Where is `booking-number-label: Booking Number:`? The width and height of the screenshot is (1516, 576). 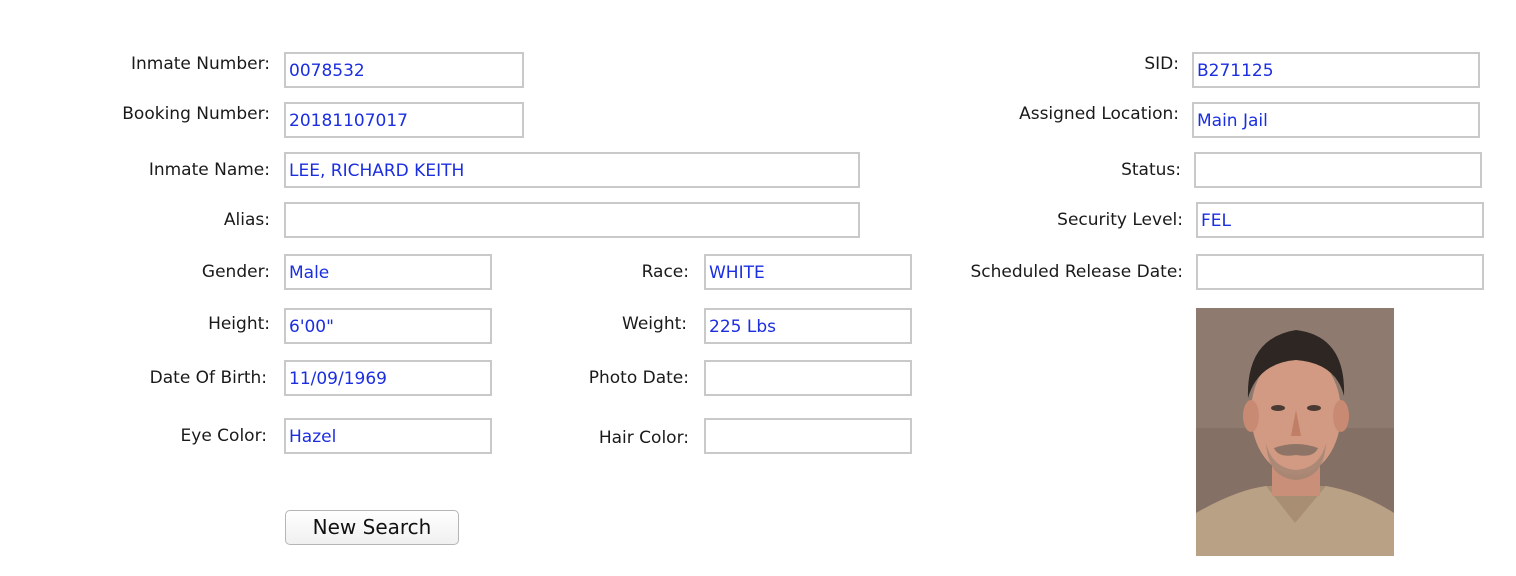 booking-number-label: Booking Number: is located at coordinates (196, 114).